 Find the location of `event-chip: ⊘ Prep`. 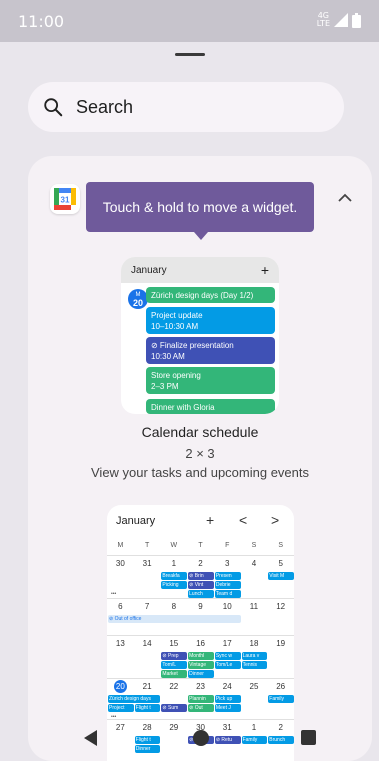

event-chip: ⊘ Prep is located at coordinates (174, 656).